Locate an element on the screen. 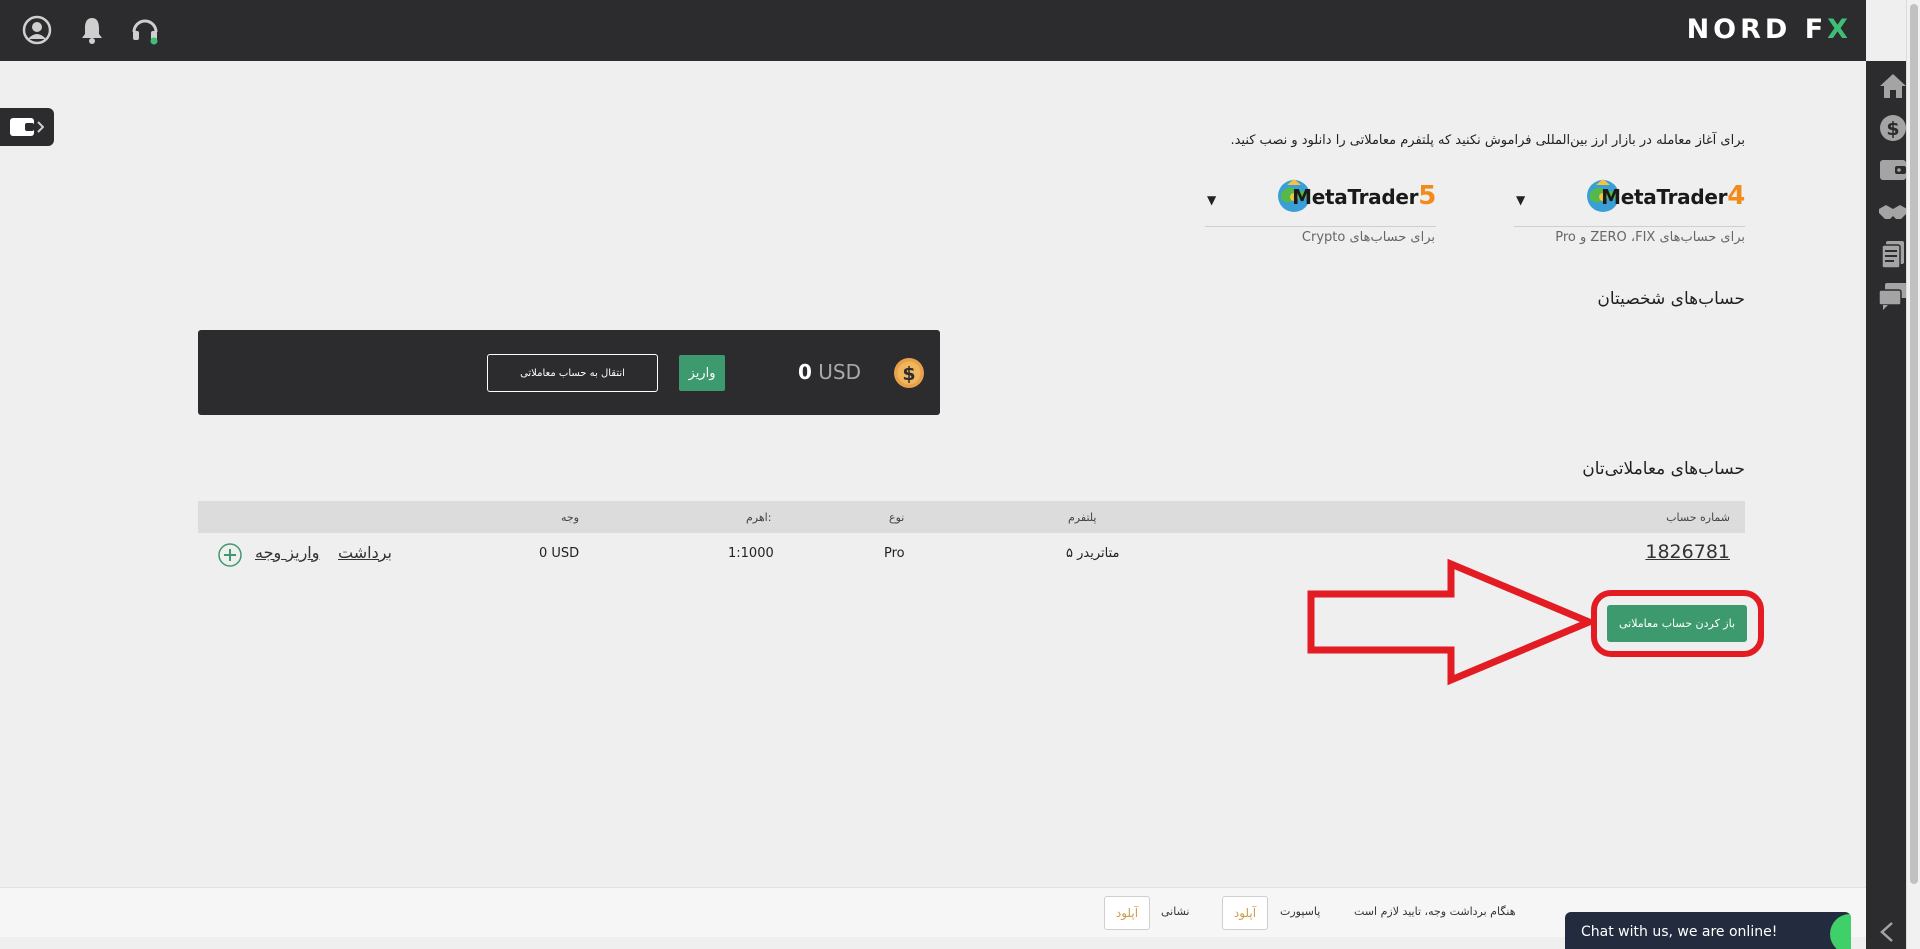 This screenshot has width=1920, height=949. trading-accounts-title: حساب‌های معاملاتی‌تان is located at coordinates (1663, 469).